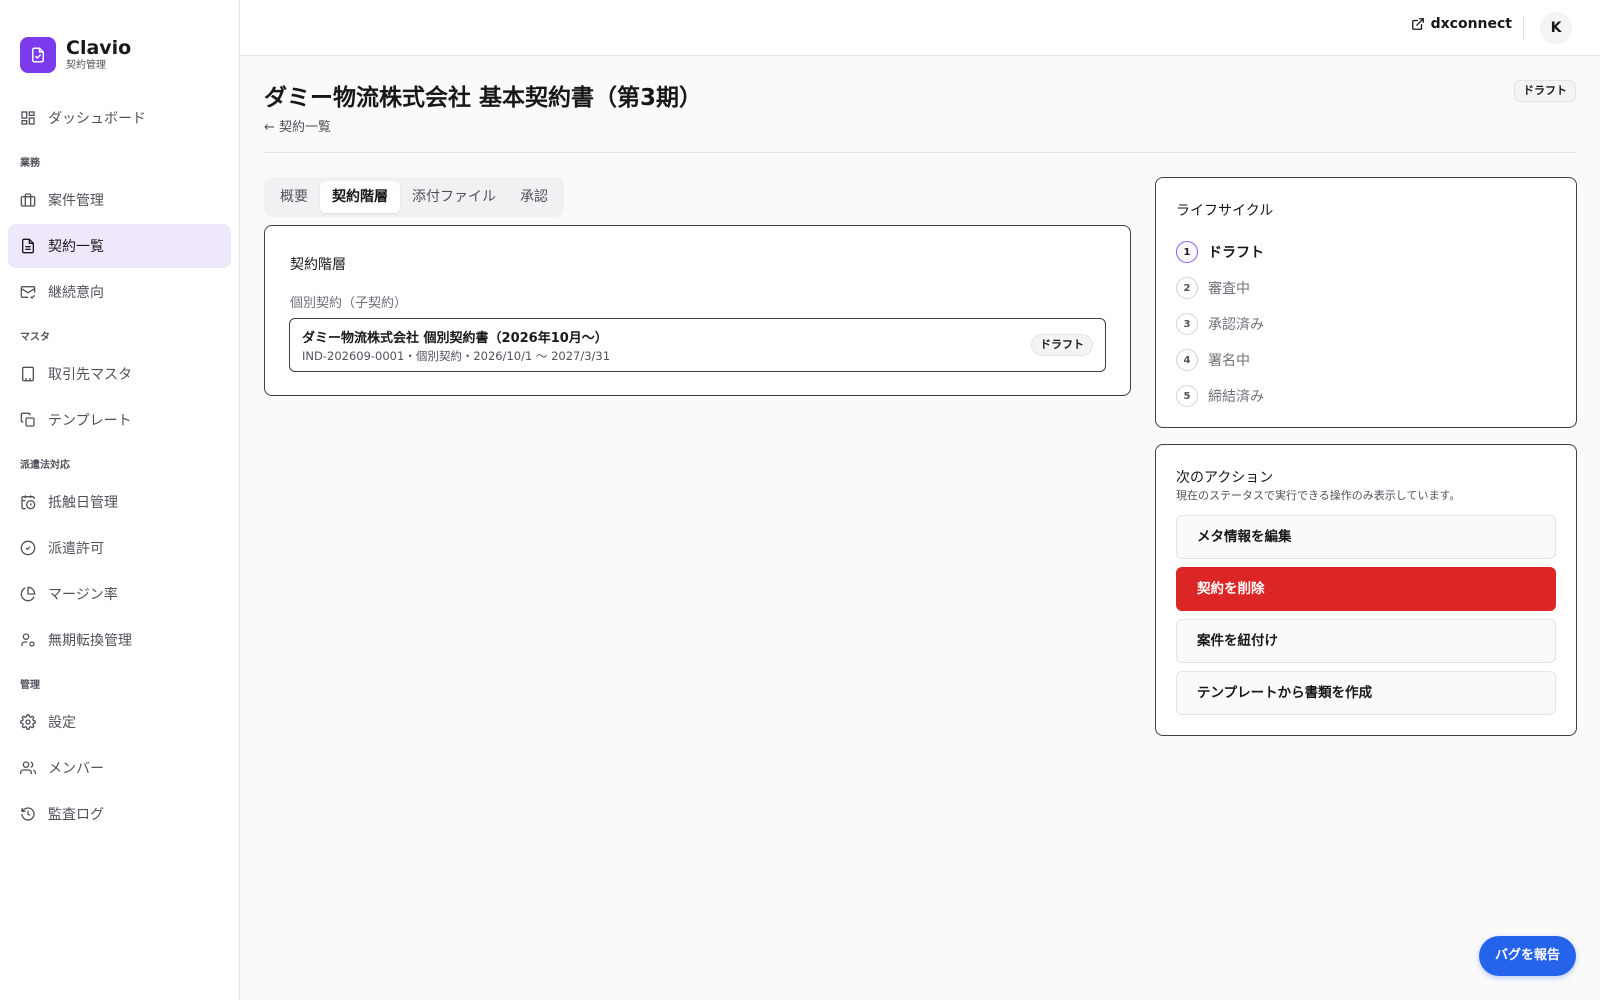 Image resolution: width=1600 pixels, height=1000 pixels. What do you see at coordinates (1236, 325) in the screenshot?
I see `step-label: 承認済み` at bounding box center [1236, 325].